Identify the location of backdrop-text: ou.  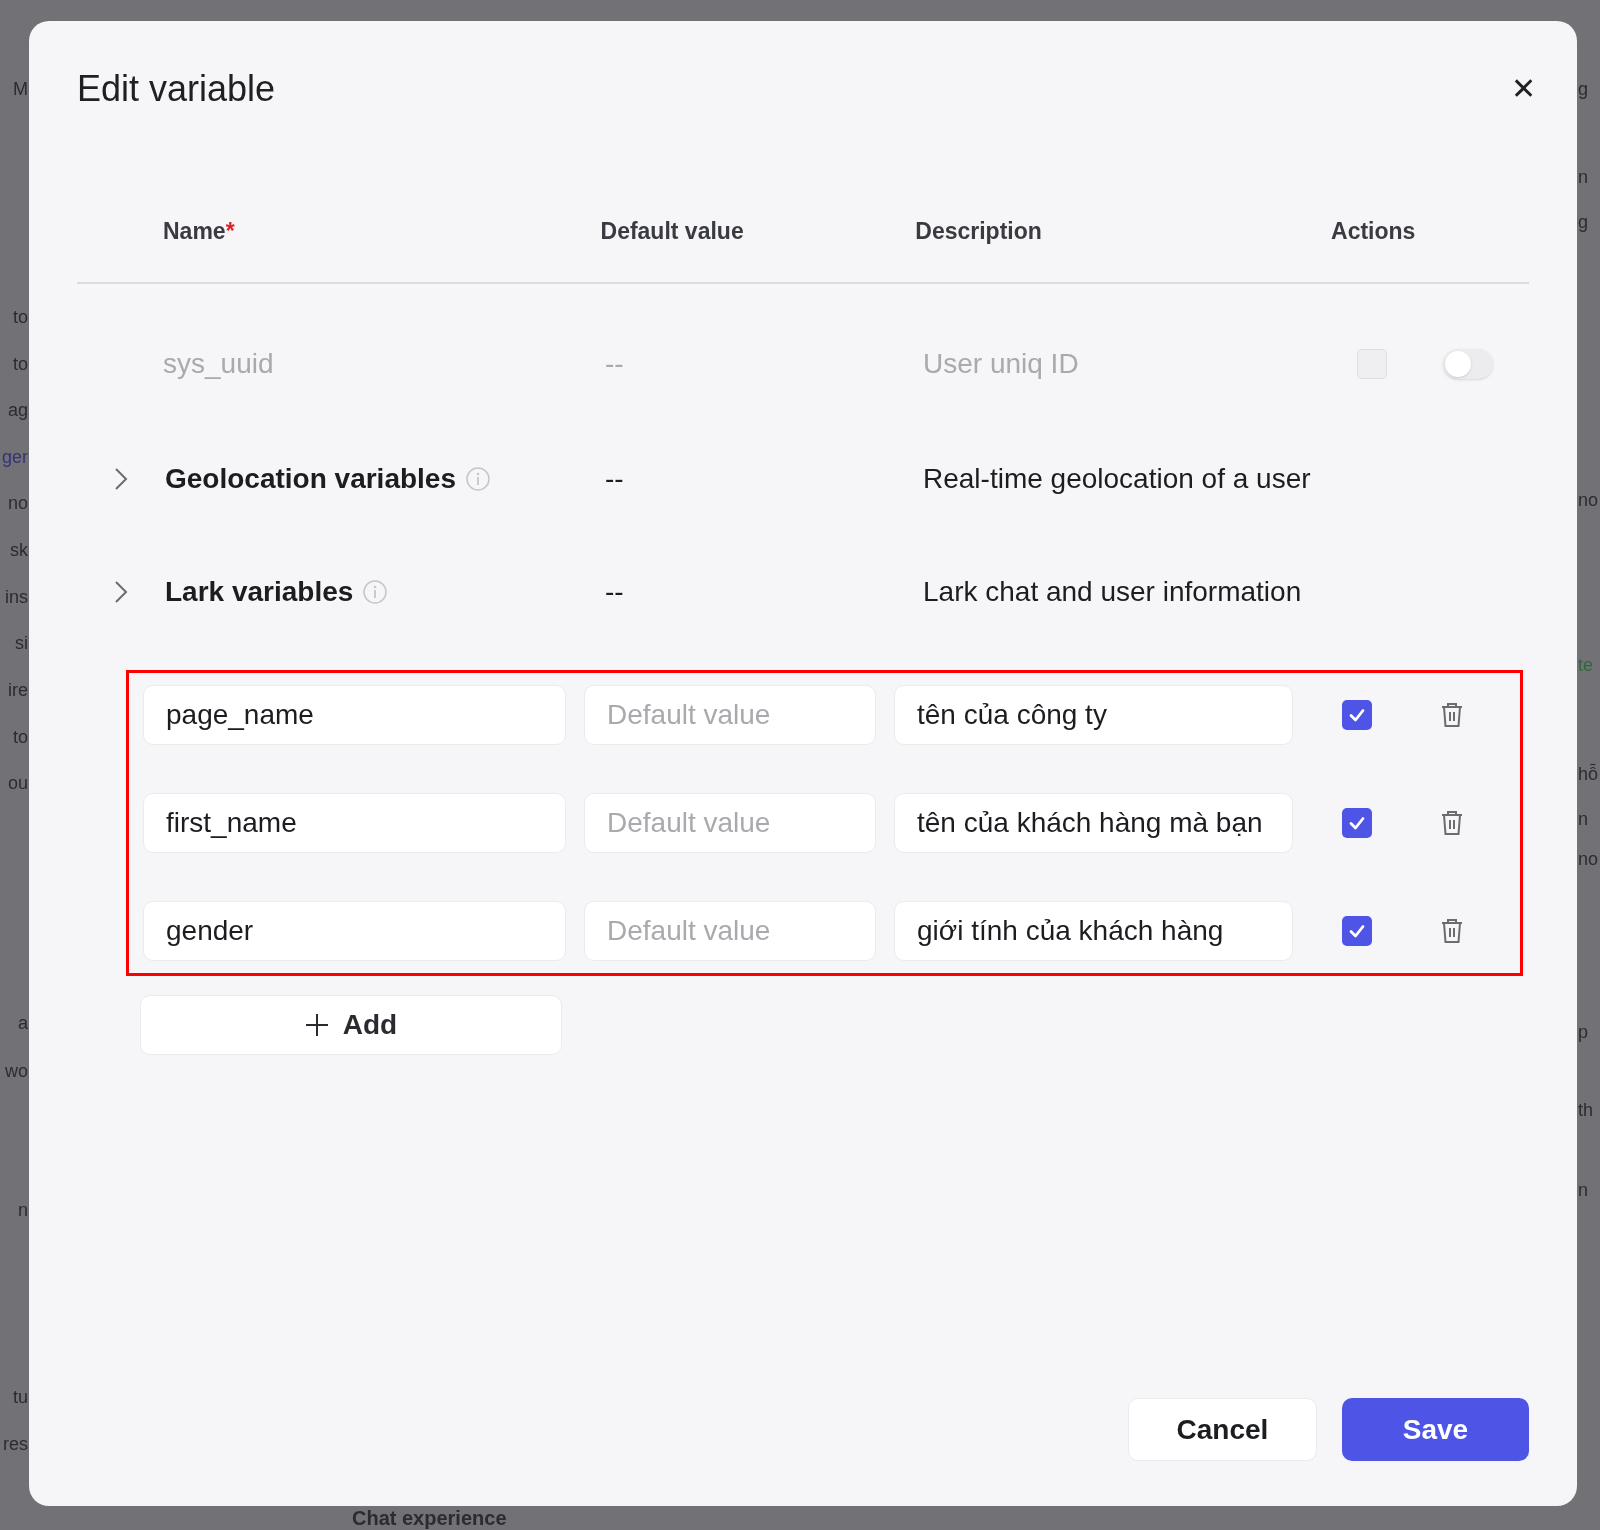
(17, 783).